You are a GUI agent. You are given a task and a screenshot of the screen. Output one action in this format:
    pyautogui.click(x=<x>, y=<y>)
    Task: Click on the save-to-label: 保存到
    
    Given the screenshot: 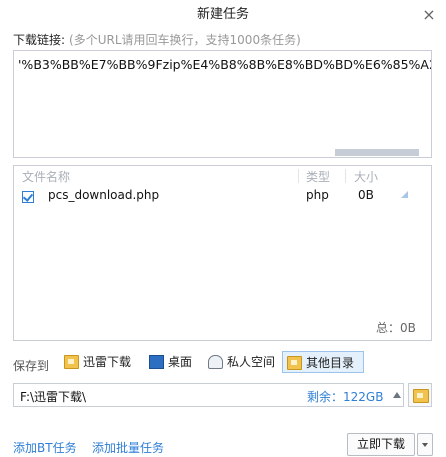 What is the action you would take?
    pyautogui.click(x=31, y=366)
    